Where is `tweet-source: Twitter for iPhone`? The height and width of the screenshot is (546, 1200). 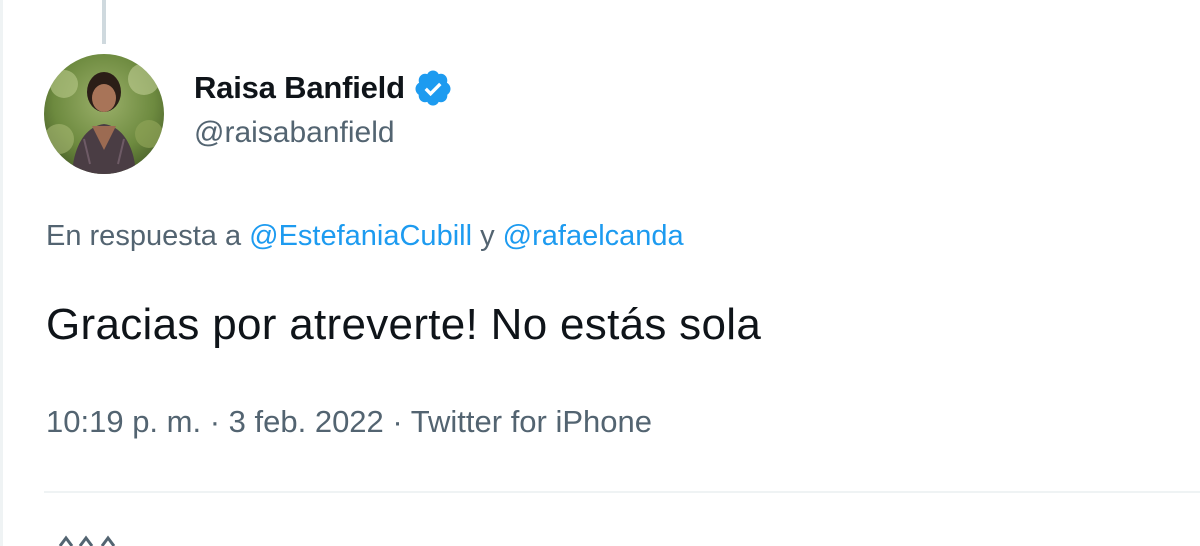 tweet-source: Twitter for iPhone is located at coordinates (531, 421).